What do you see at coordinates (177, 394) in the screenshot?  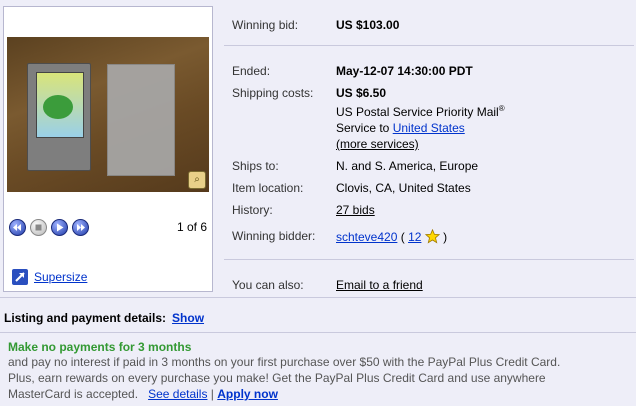 I see `see-details-link: See details` at bounding box center [177, 394].